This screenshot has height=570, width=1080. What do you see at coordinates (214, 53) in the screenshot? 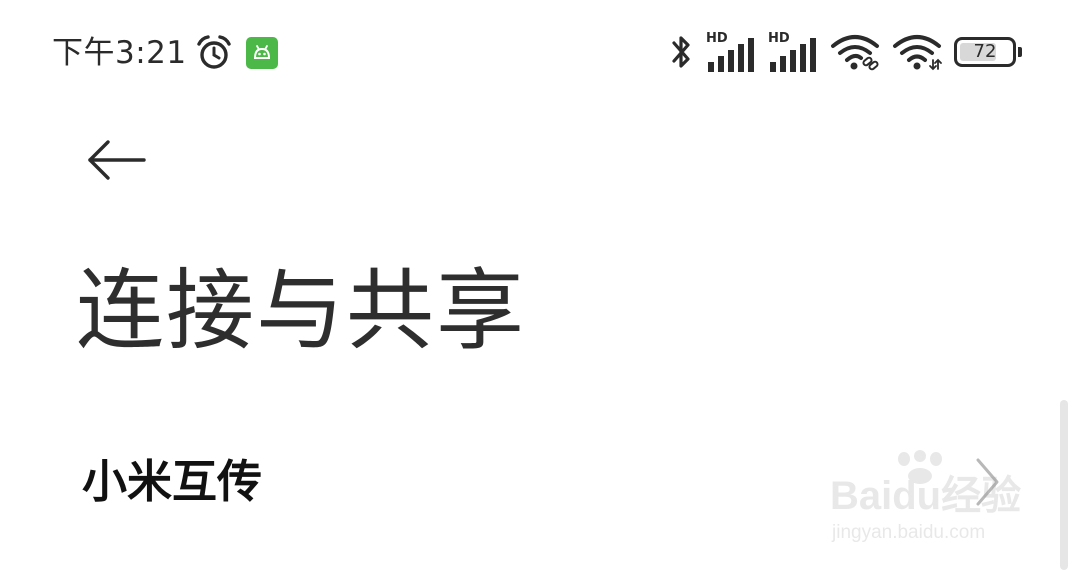
I see `alarm-clock-icon` at bounding box center [214, 53].